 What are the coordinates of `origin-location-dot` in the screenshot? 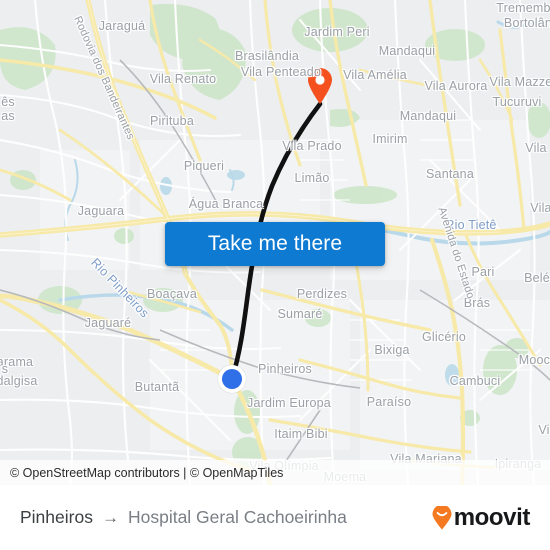 It's located at (232, 379).